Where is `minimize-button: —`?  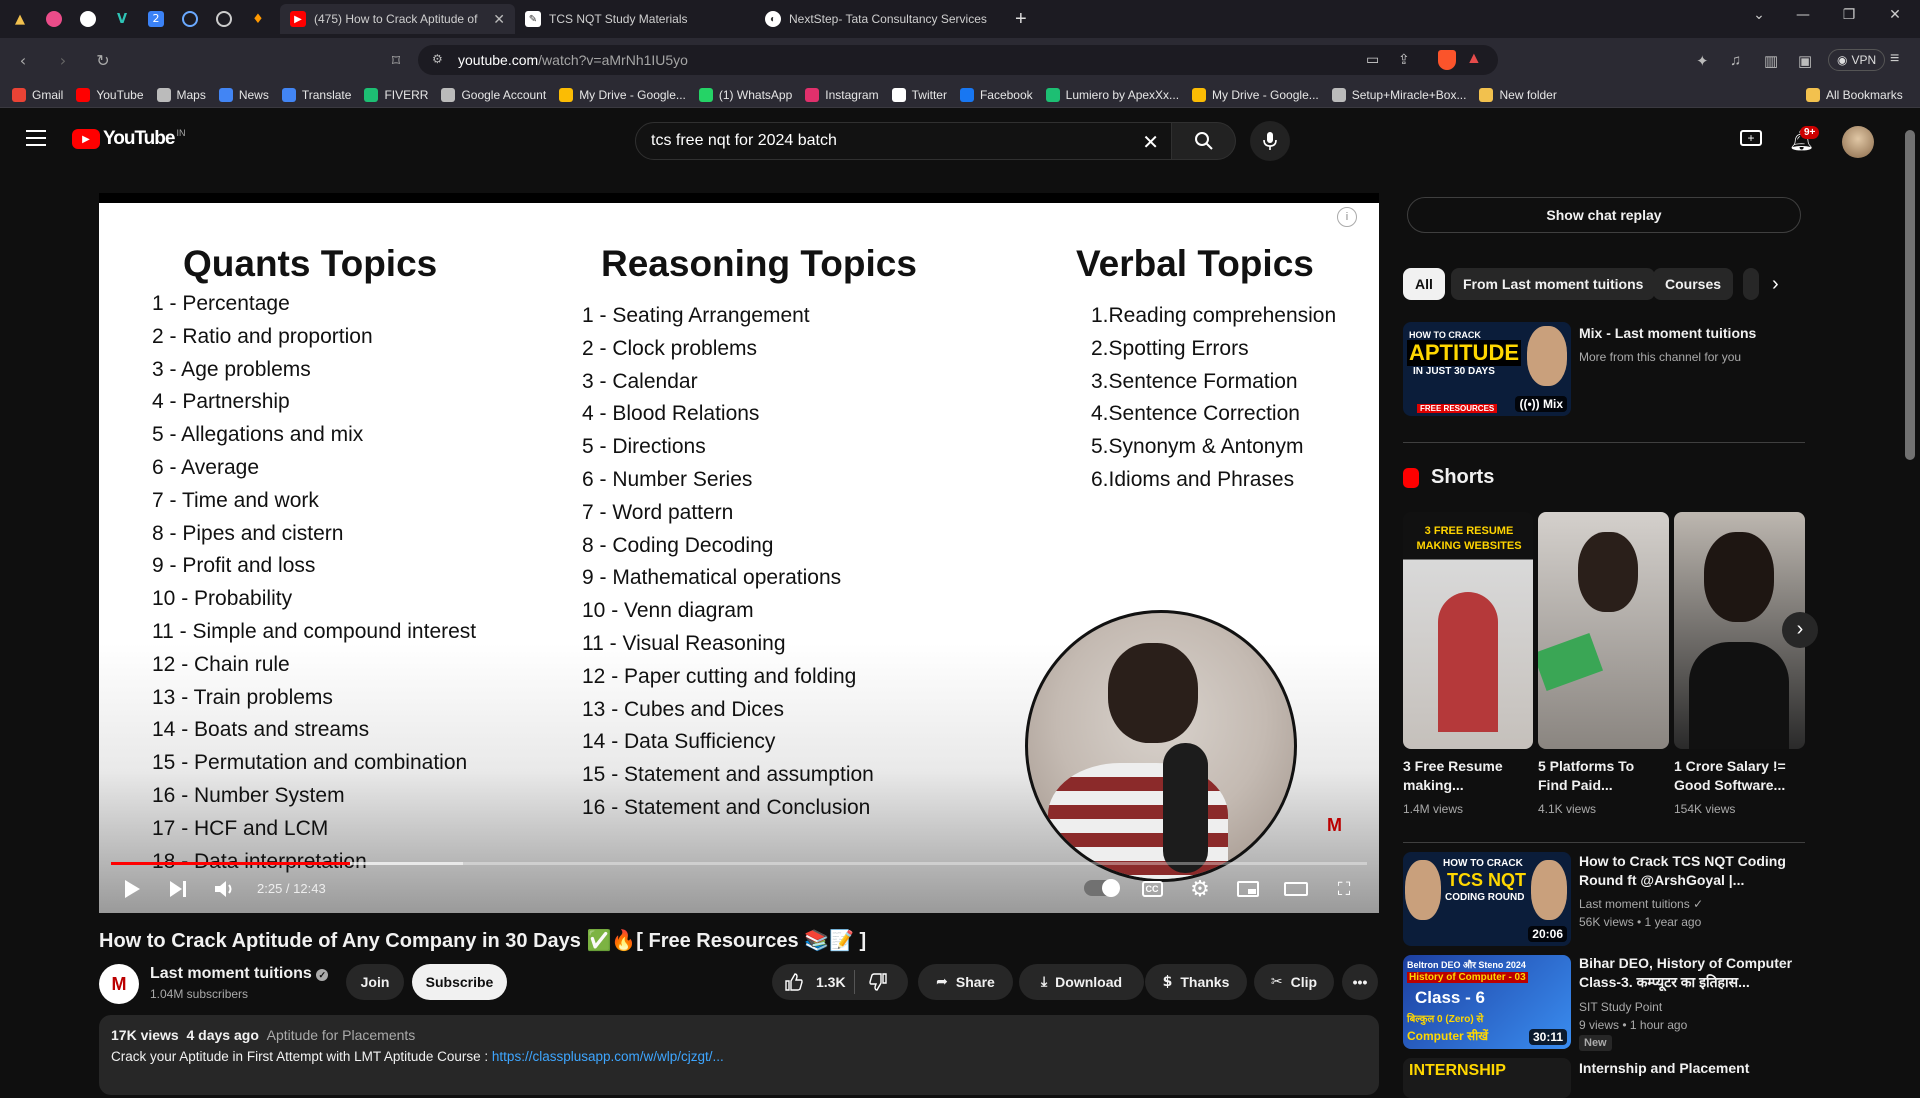
minimize-button: — is located at coordinates (1803, 15).